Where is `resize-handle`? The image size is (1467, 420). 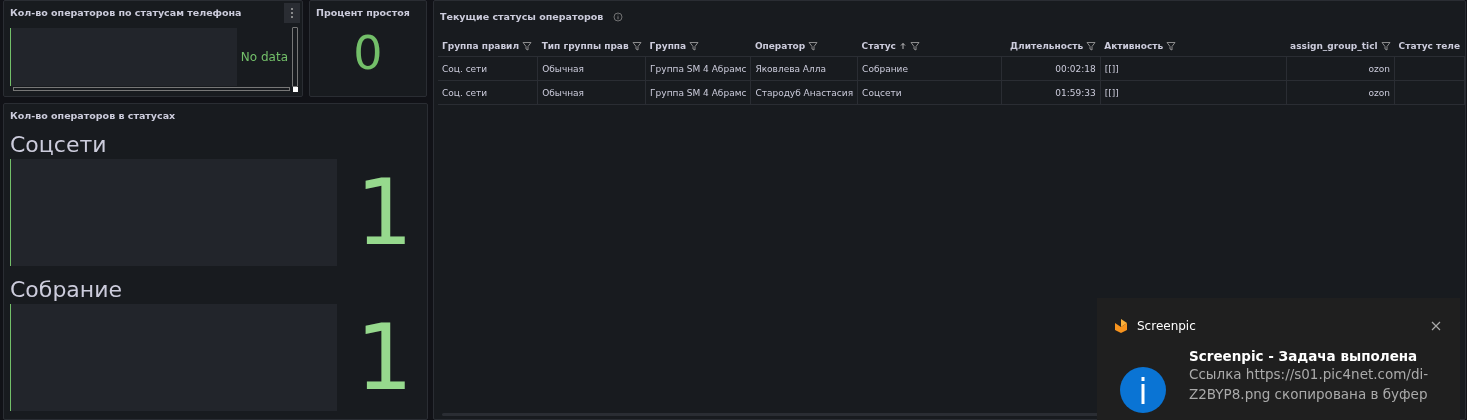
resize-handle is located at coordinates (295, 89).